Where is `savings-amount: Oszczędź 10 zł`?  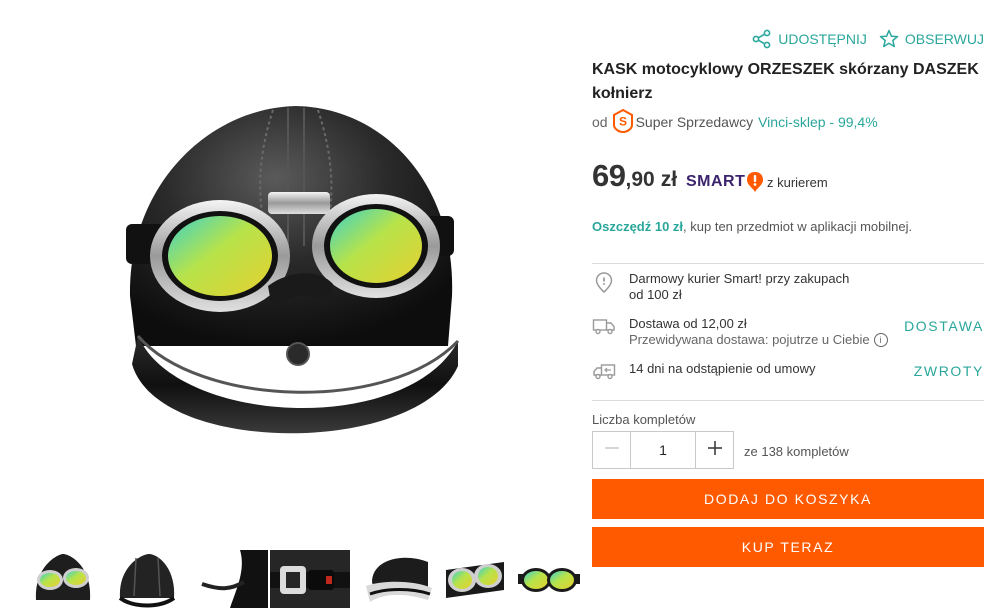
savings-amount: Oszczędź 10 zł is located at coordinates (638, 226).